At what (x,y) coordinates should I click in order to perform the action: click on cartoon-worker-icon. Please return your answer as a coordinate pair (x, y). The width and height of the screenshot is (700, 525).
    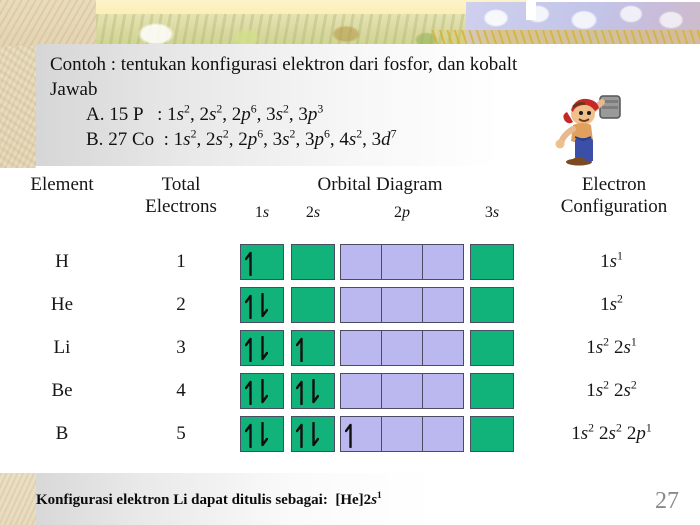
    Looking at the image, I should click on (585, 128).